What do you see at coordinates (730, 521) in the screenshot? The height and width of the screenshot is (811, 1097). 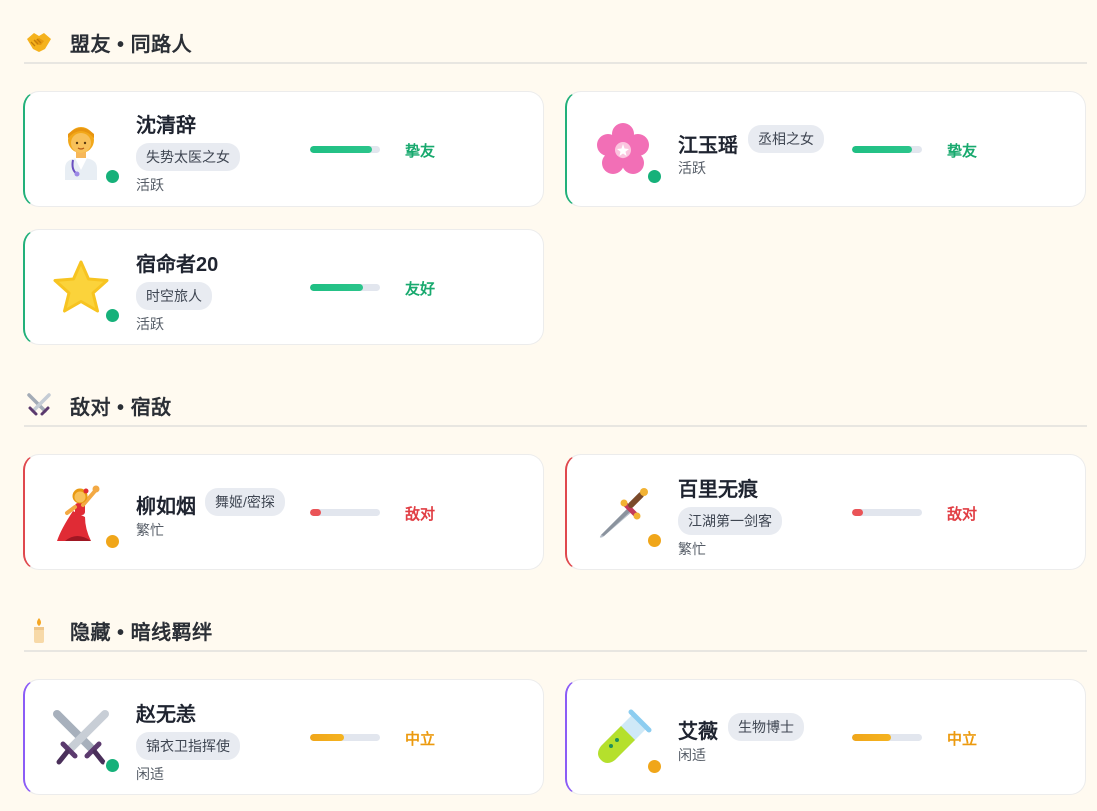 I see `role-badge: 江湖第一剑客` at bounding box center [730, 521].